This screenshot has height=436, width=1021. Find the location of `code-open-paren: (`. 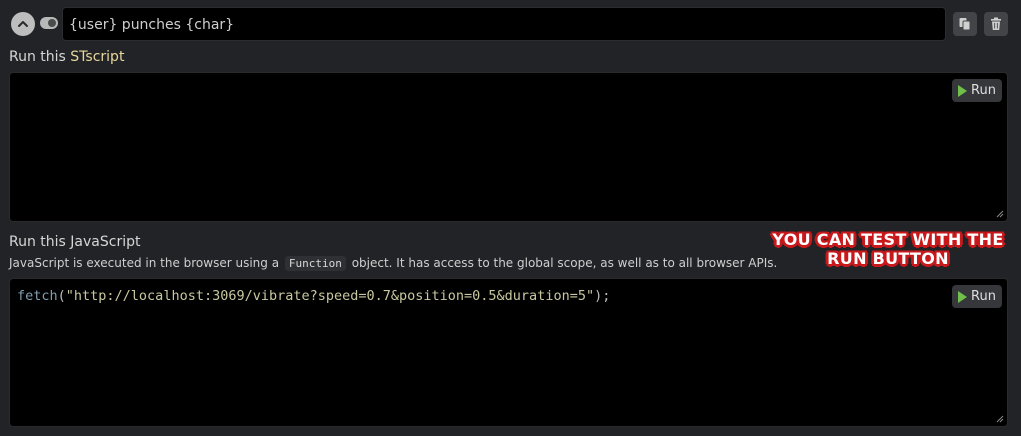

code-open-paren: ( is located at coordinates (61, 296).